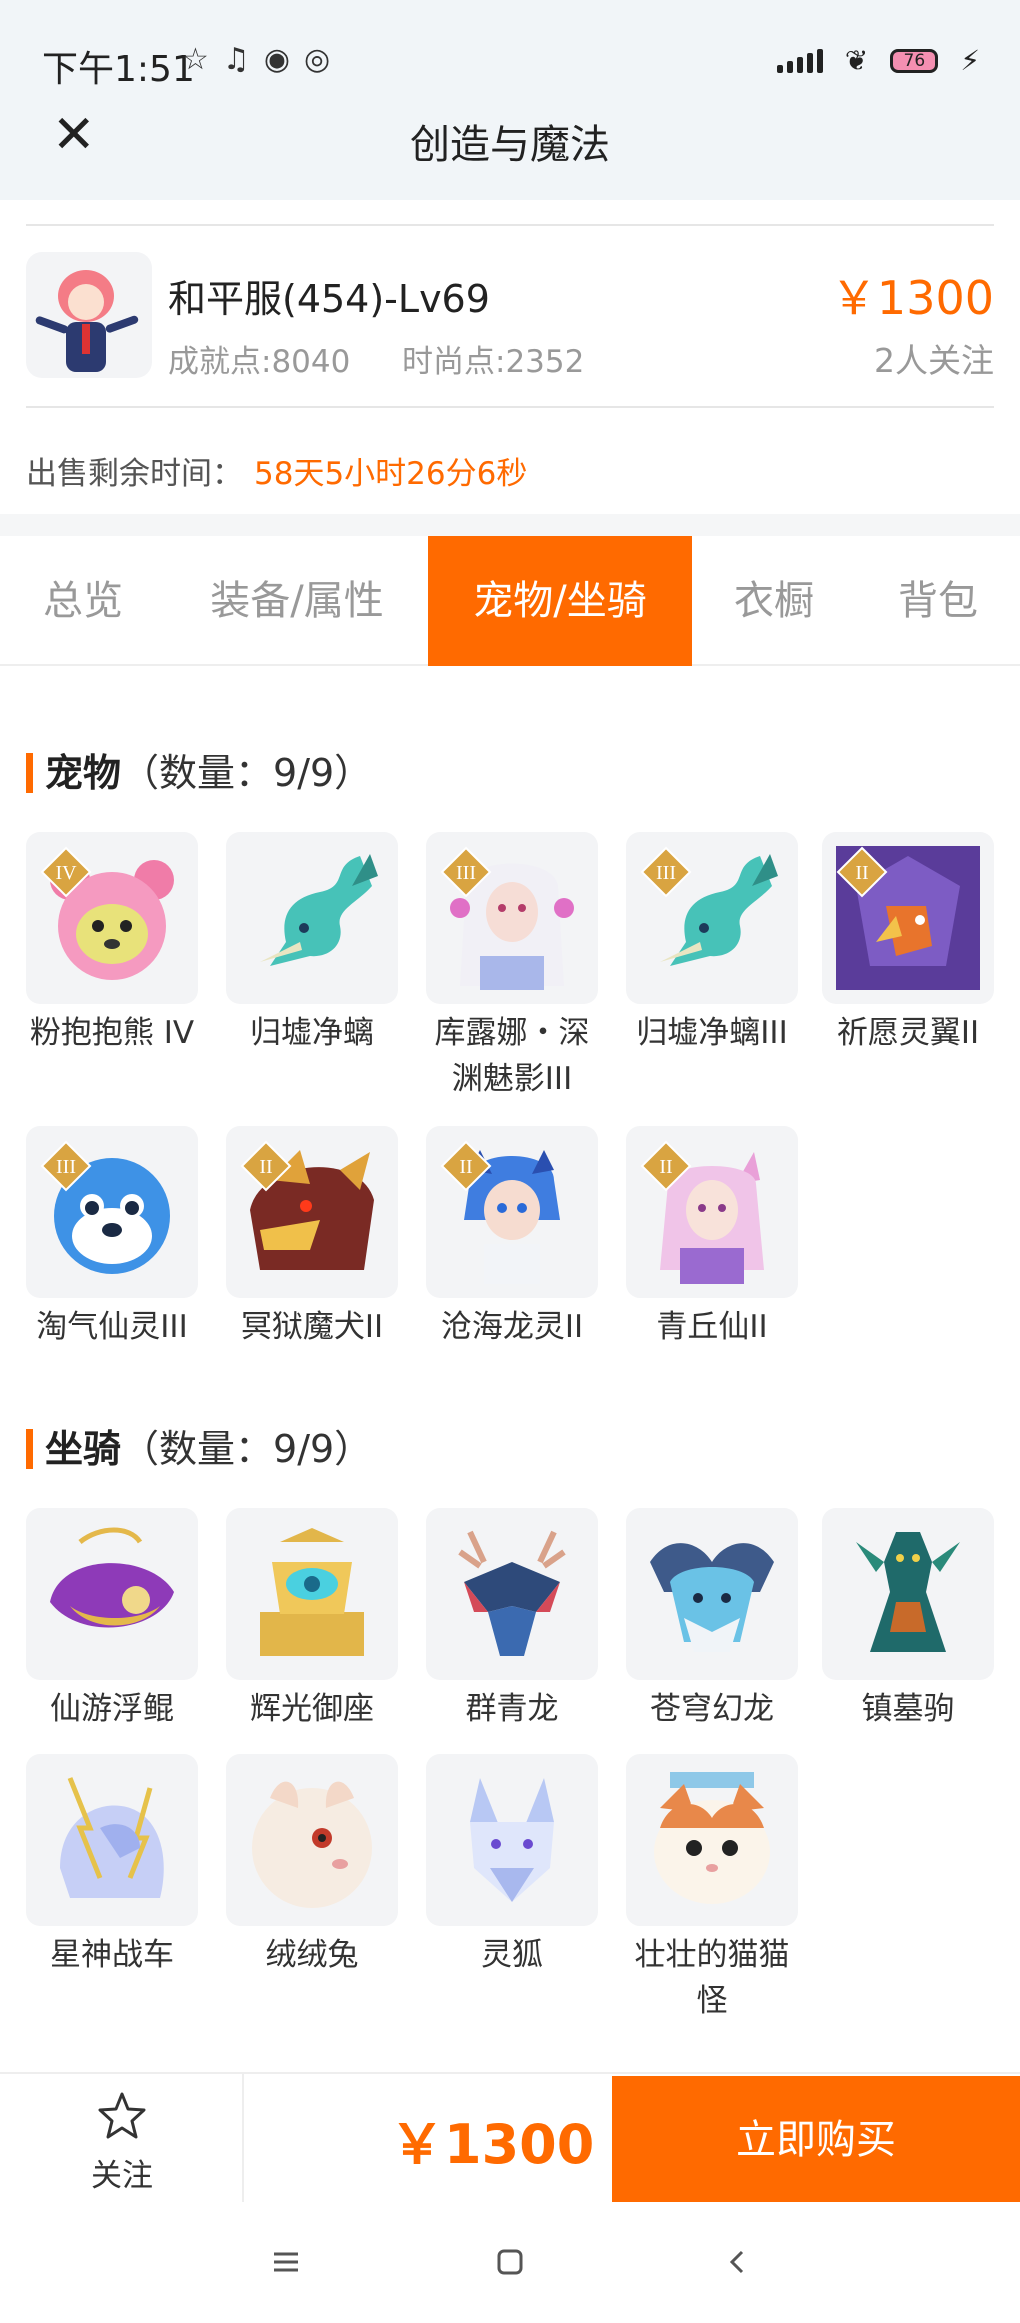 The width and height of the screenshot is (1020, 2323). I want to click on avatar, so click(89, 315).